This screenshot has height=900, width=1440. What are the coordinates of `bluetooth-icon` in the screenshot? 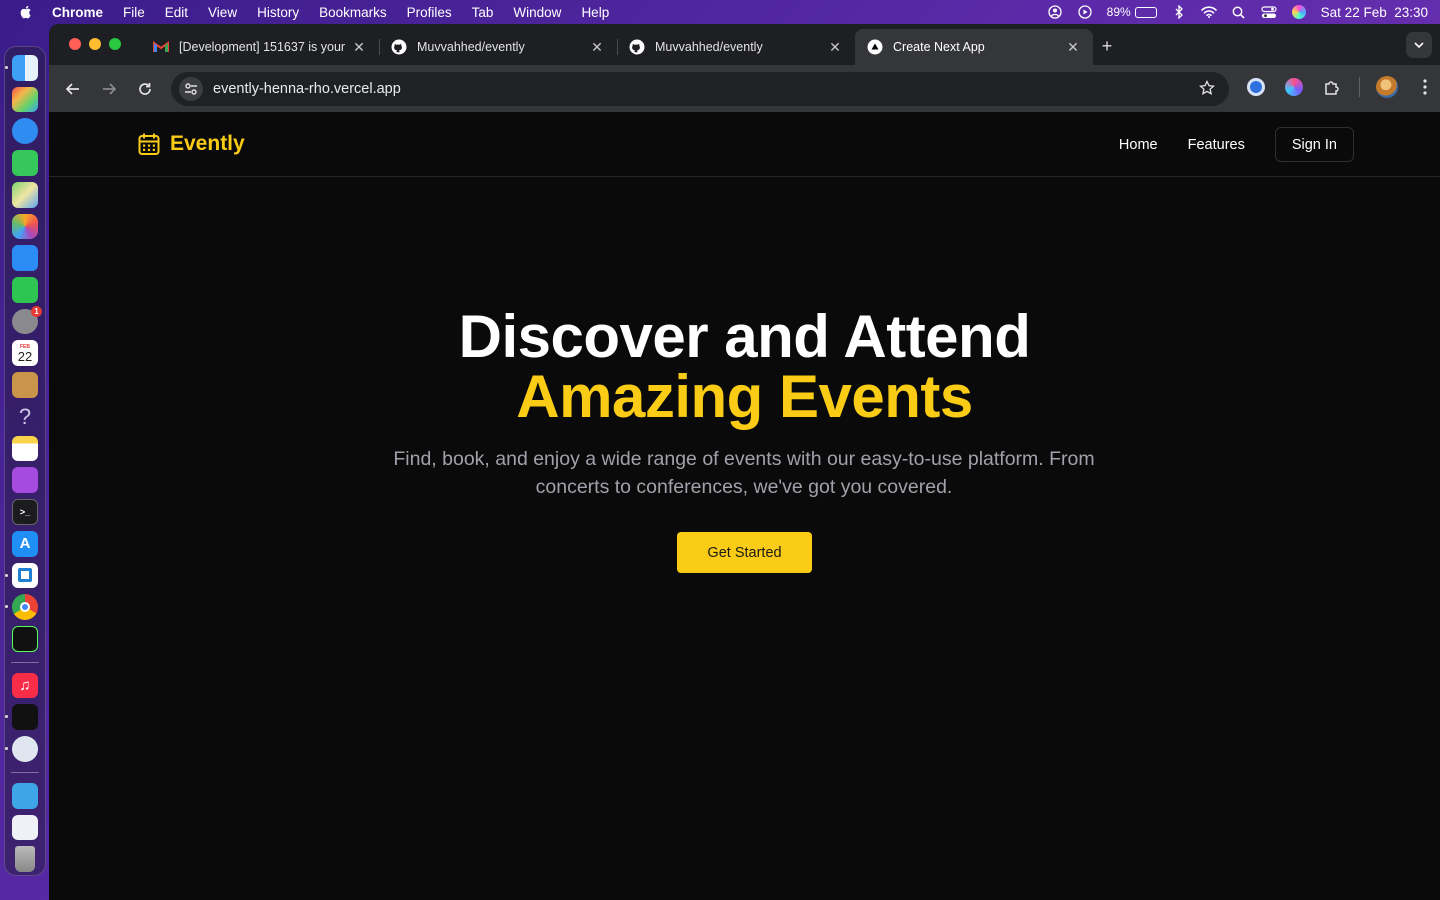 It's located at (1179, 12).